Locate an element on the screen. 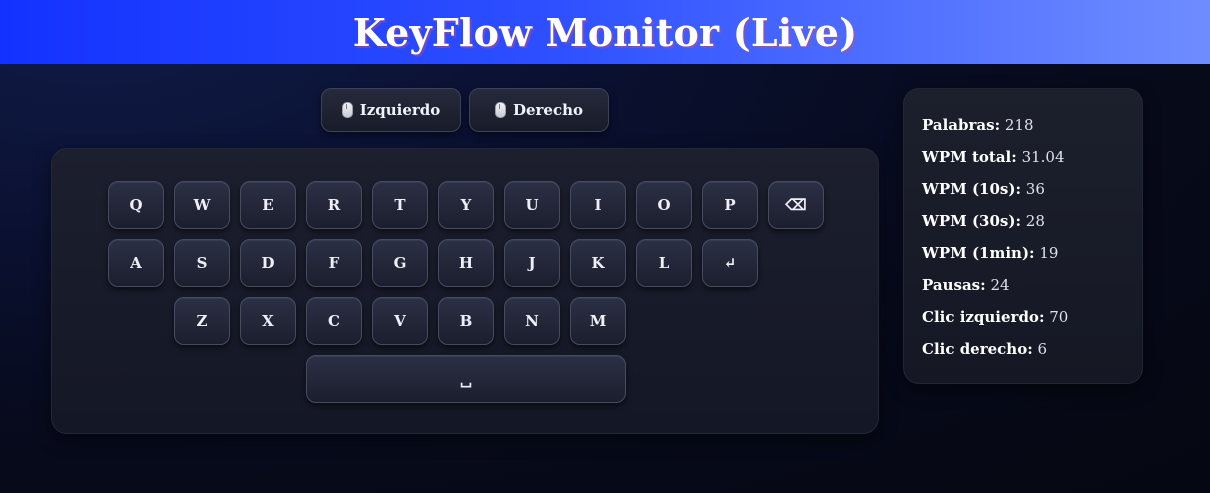 Image resolution: width=1210 pixels, height=493 pixels. key-l: L is located at coordinates (664, 263).